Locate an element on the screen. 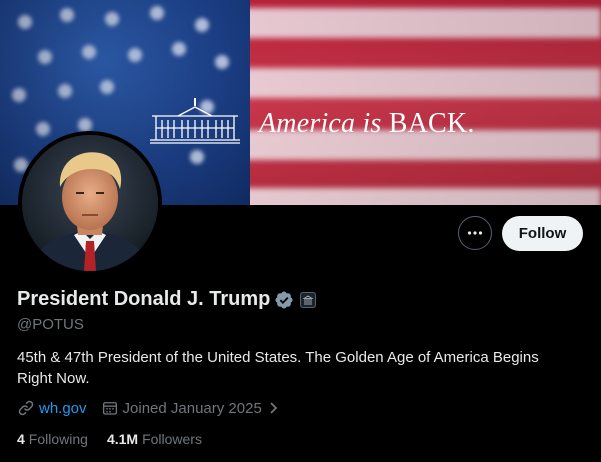 The height and width of the screenshot is (462, 601). profile-stats: 4 Following 4.1M Followers is located at coordinates (119, 439).